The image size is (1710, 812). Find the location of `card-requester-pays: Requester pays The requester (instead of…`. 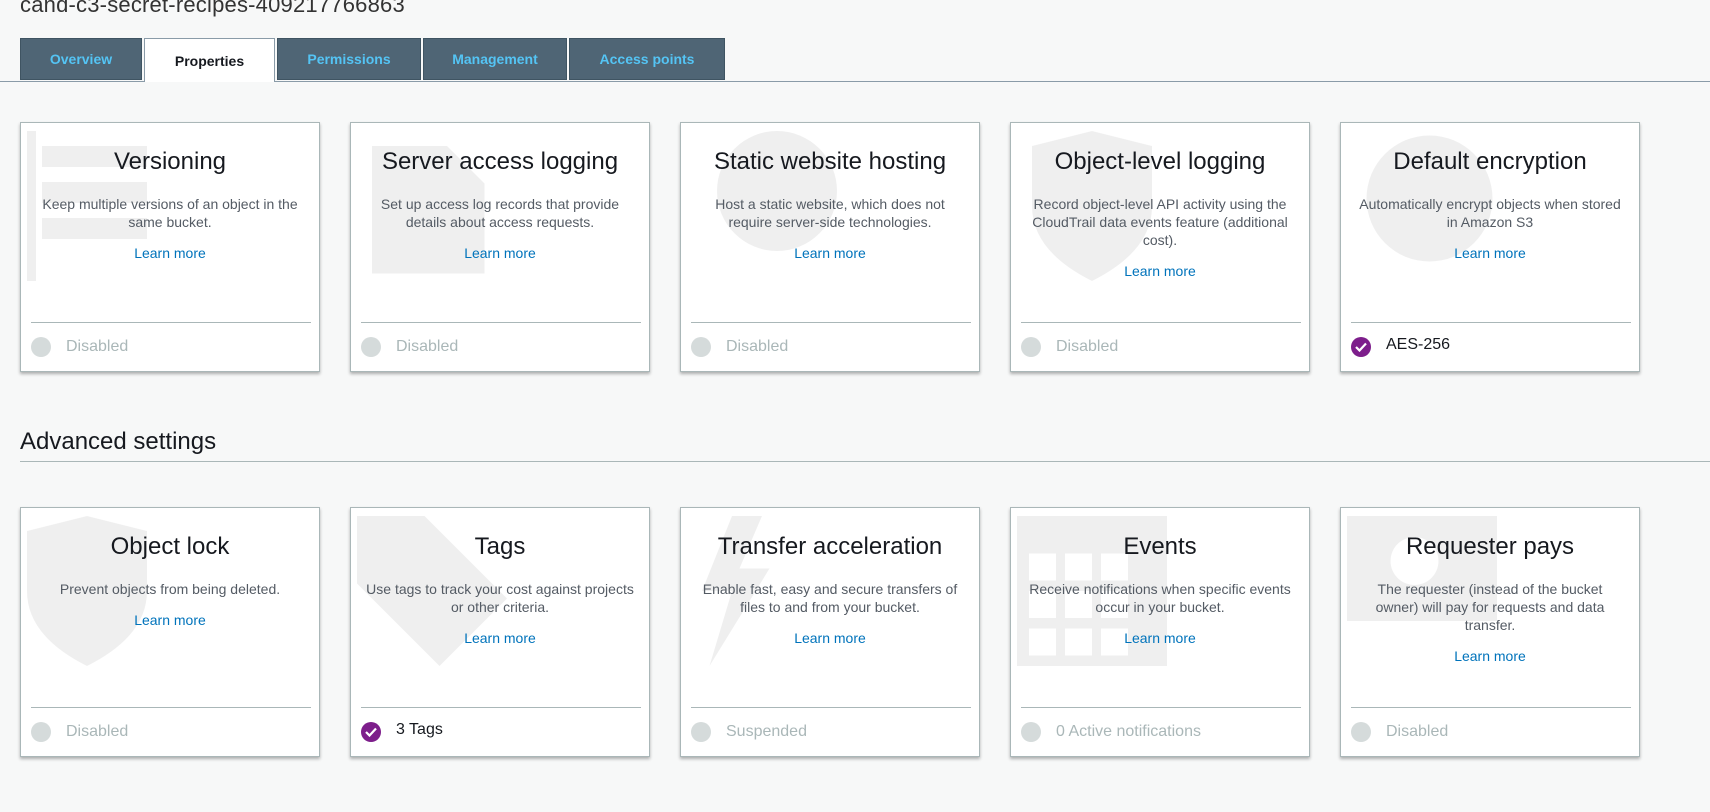

card-requester-pays: Requester pays The requester (instead of… is located at coordinates (1490, 632).